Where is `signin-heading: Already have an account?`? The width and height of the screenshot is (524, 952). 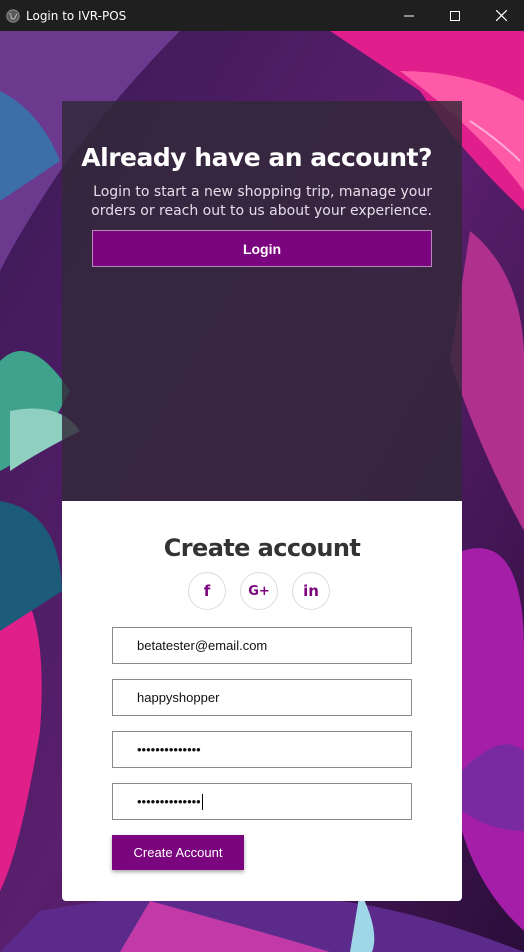 signin-heading: Already have an account? is located at coordinates (256, 157).